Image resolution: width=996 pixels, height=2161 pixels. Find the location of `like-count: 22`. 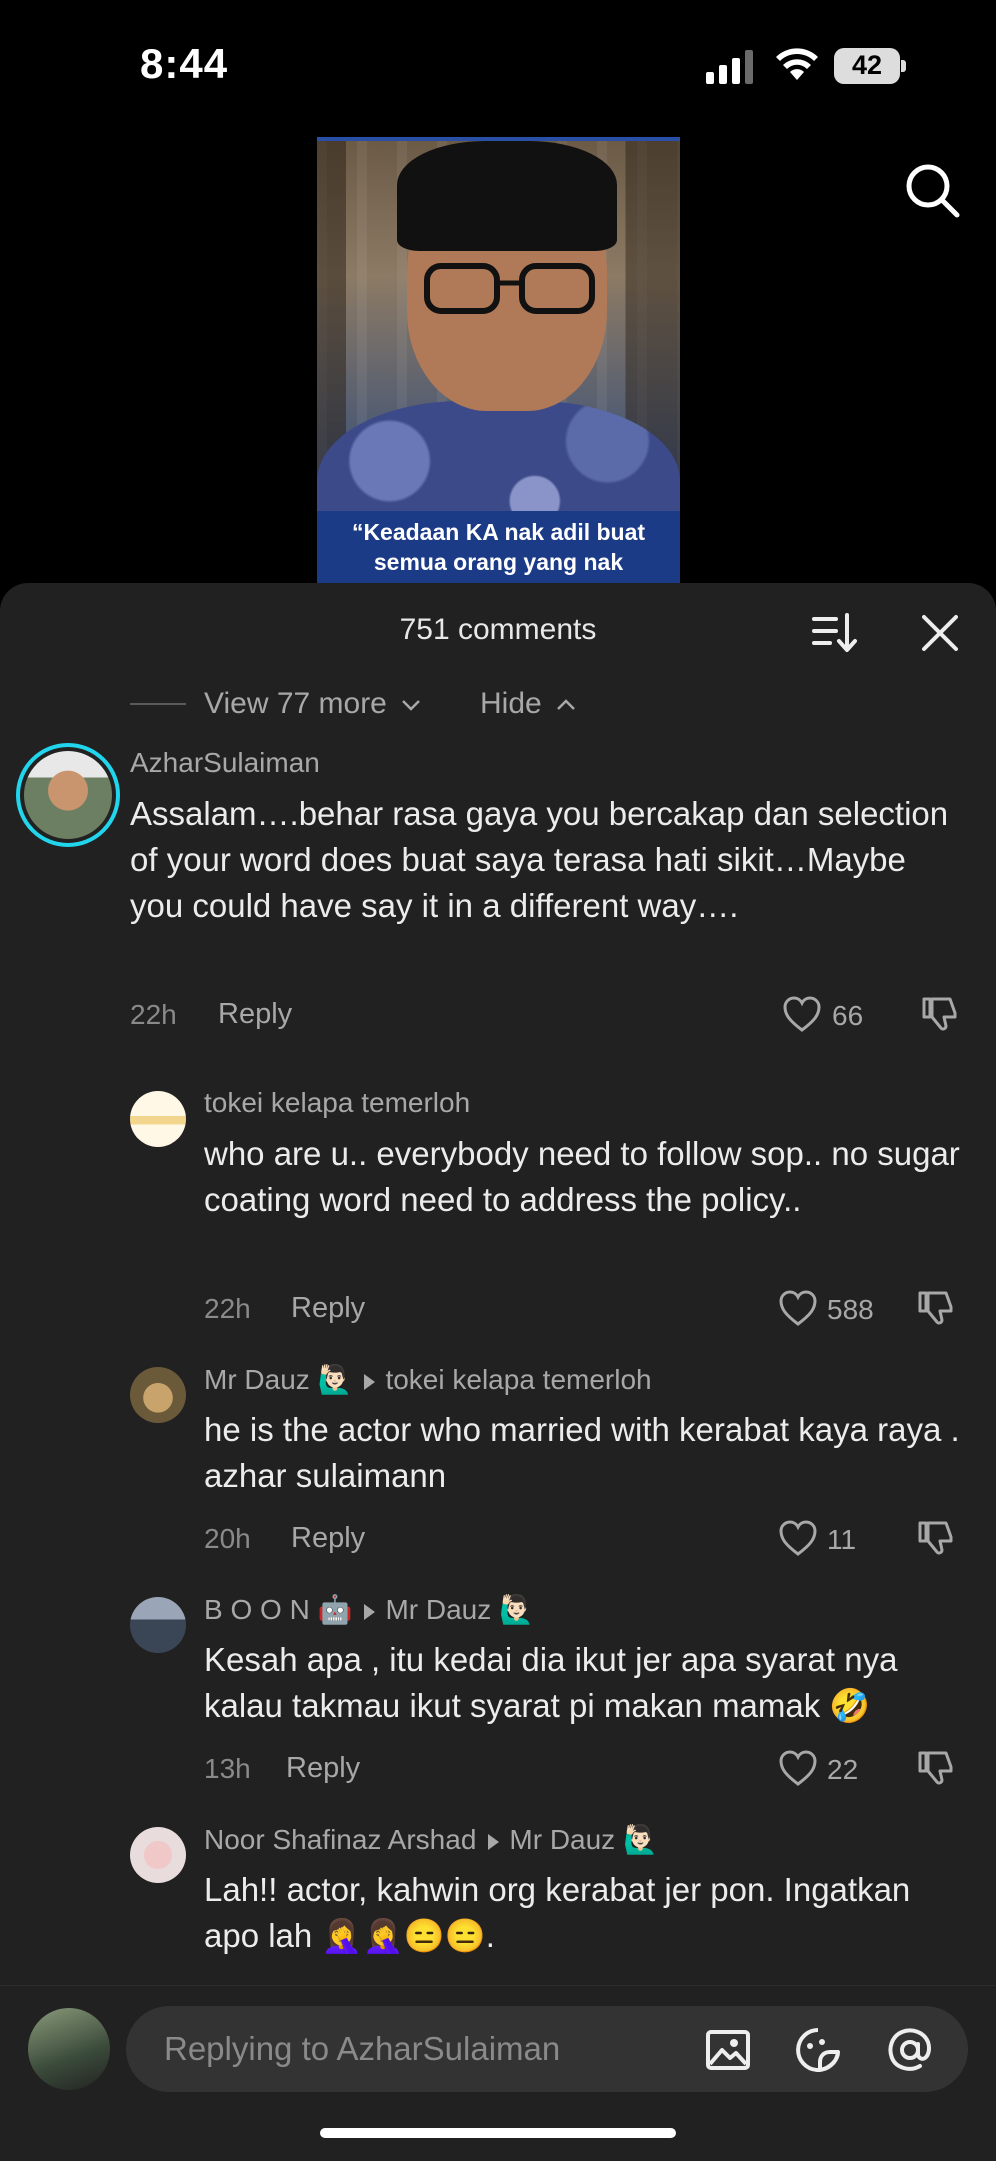

like-count: 22 is located at coordinates (843, 1769).